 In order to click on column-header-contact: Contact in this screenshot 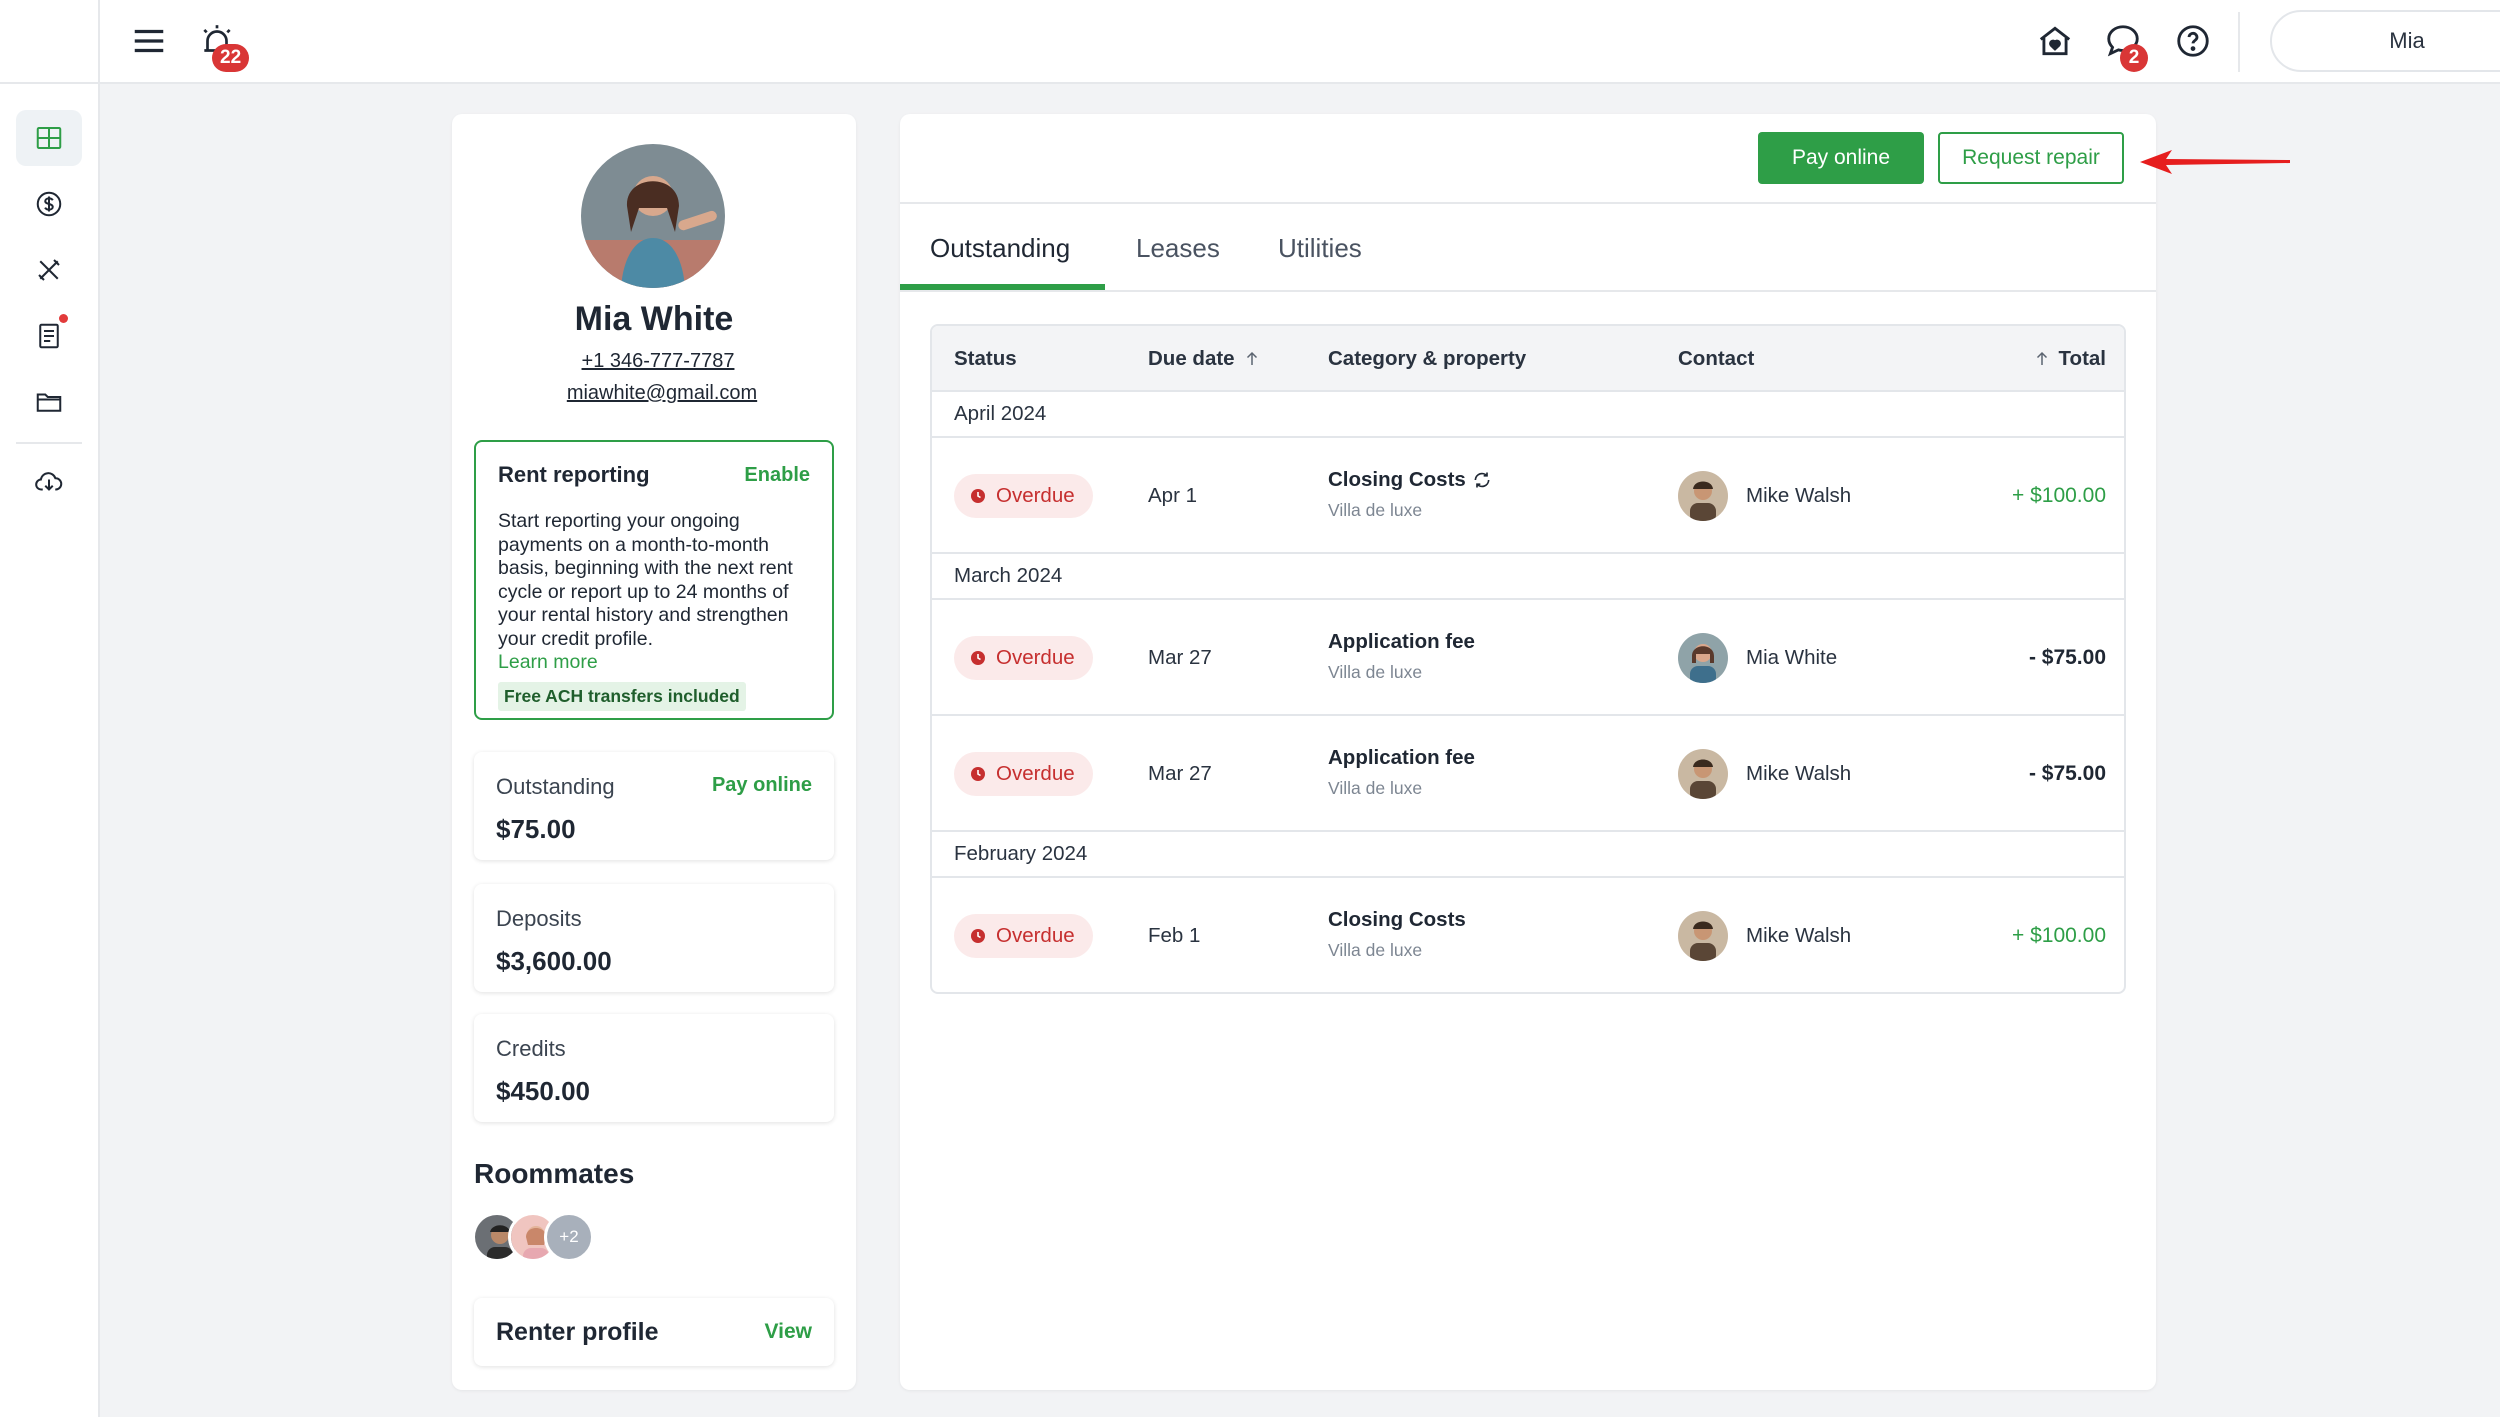, I will do `click(1716, 359)`.